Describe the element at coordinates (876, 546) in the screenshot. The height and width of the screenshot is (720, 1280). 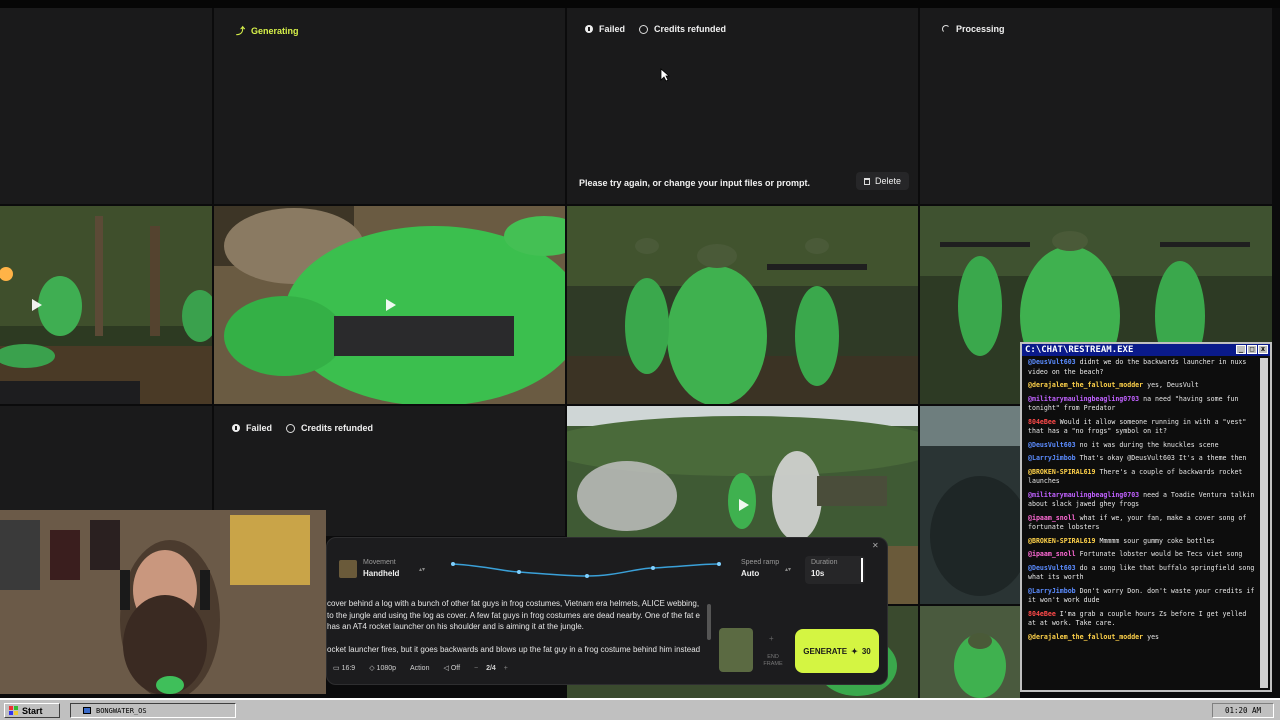
I see `close-icon: ✕` at that location.